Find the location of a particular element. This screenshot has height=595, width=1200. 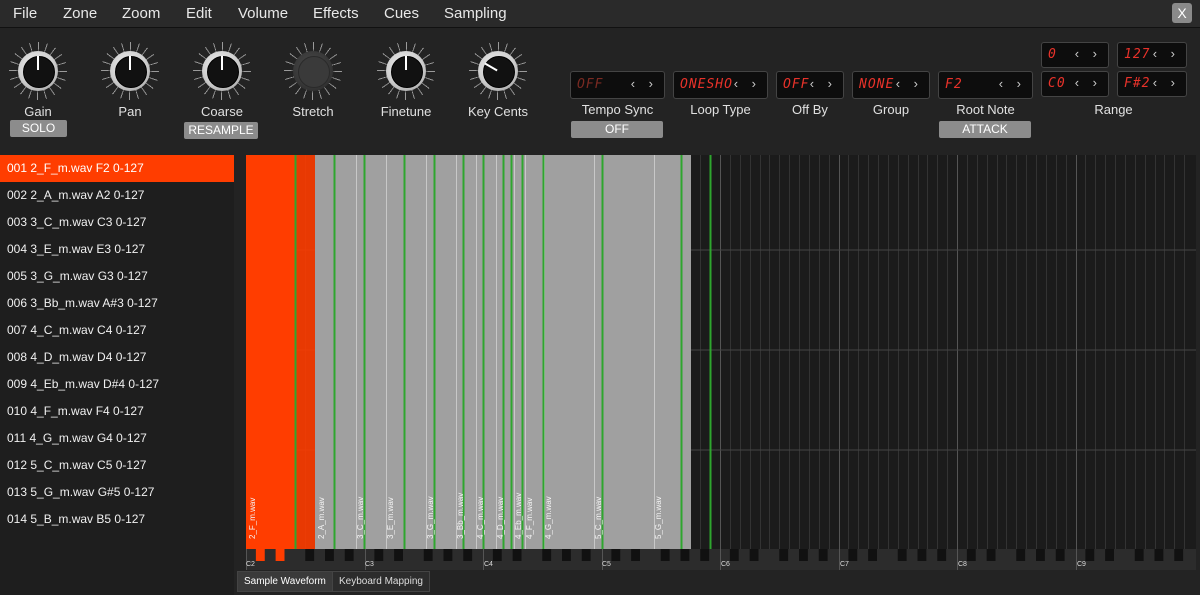

sample-list-item: 006 3_Bb_m.wav A#3 0-127 is located at coordinates (117, 303).